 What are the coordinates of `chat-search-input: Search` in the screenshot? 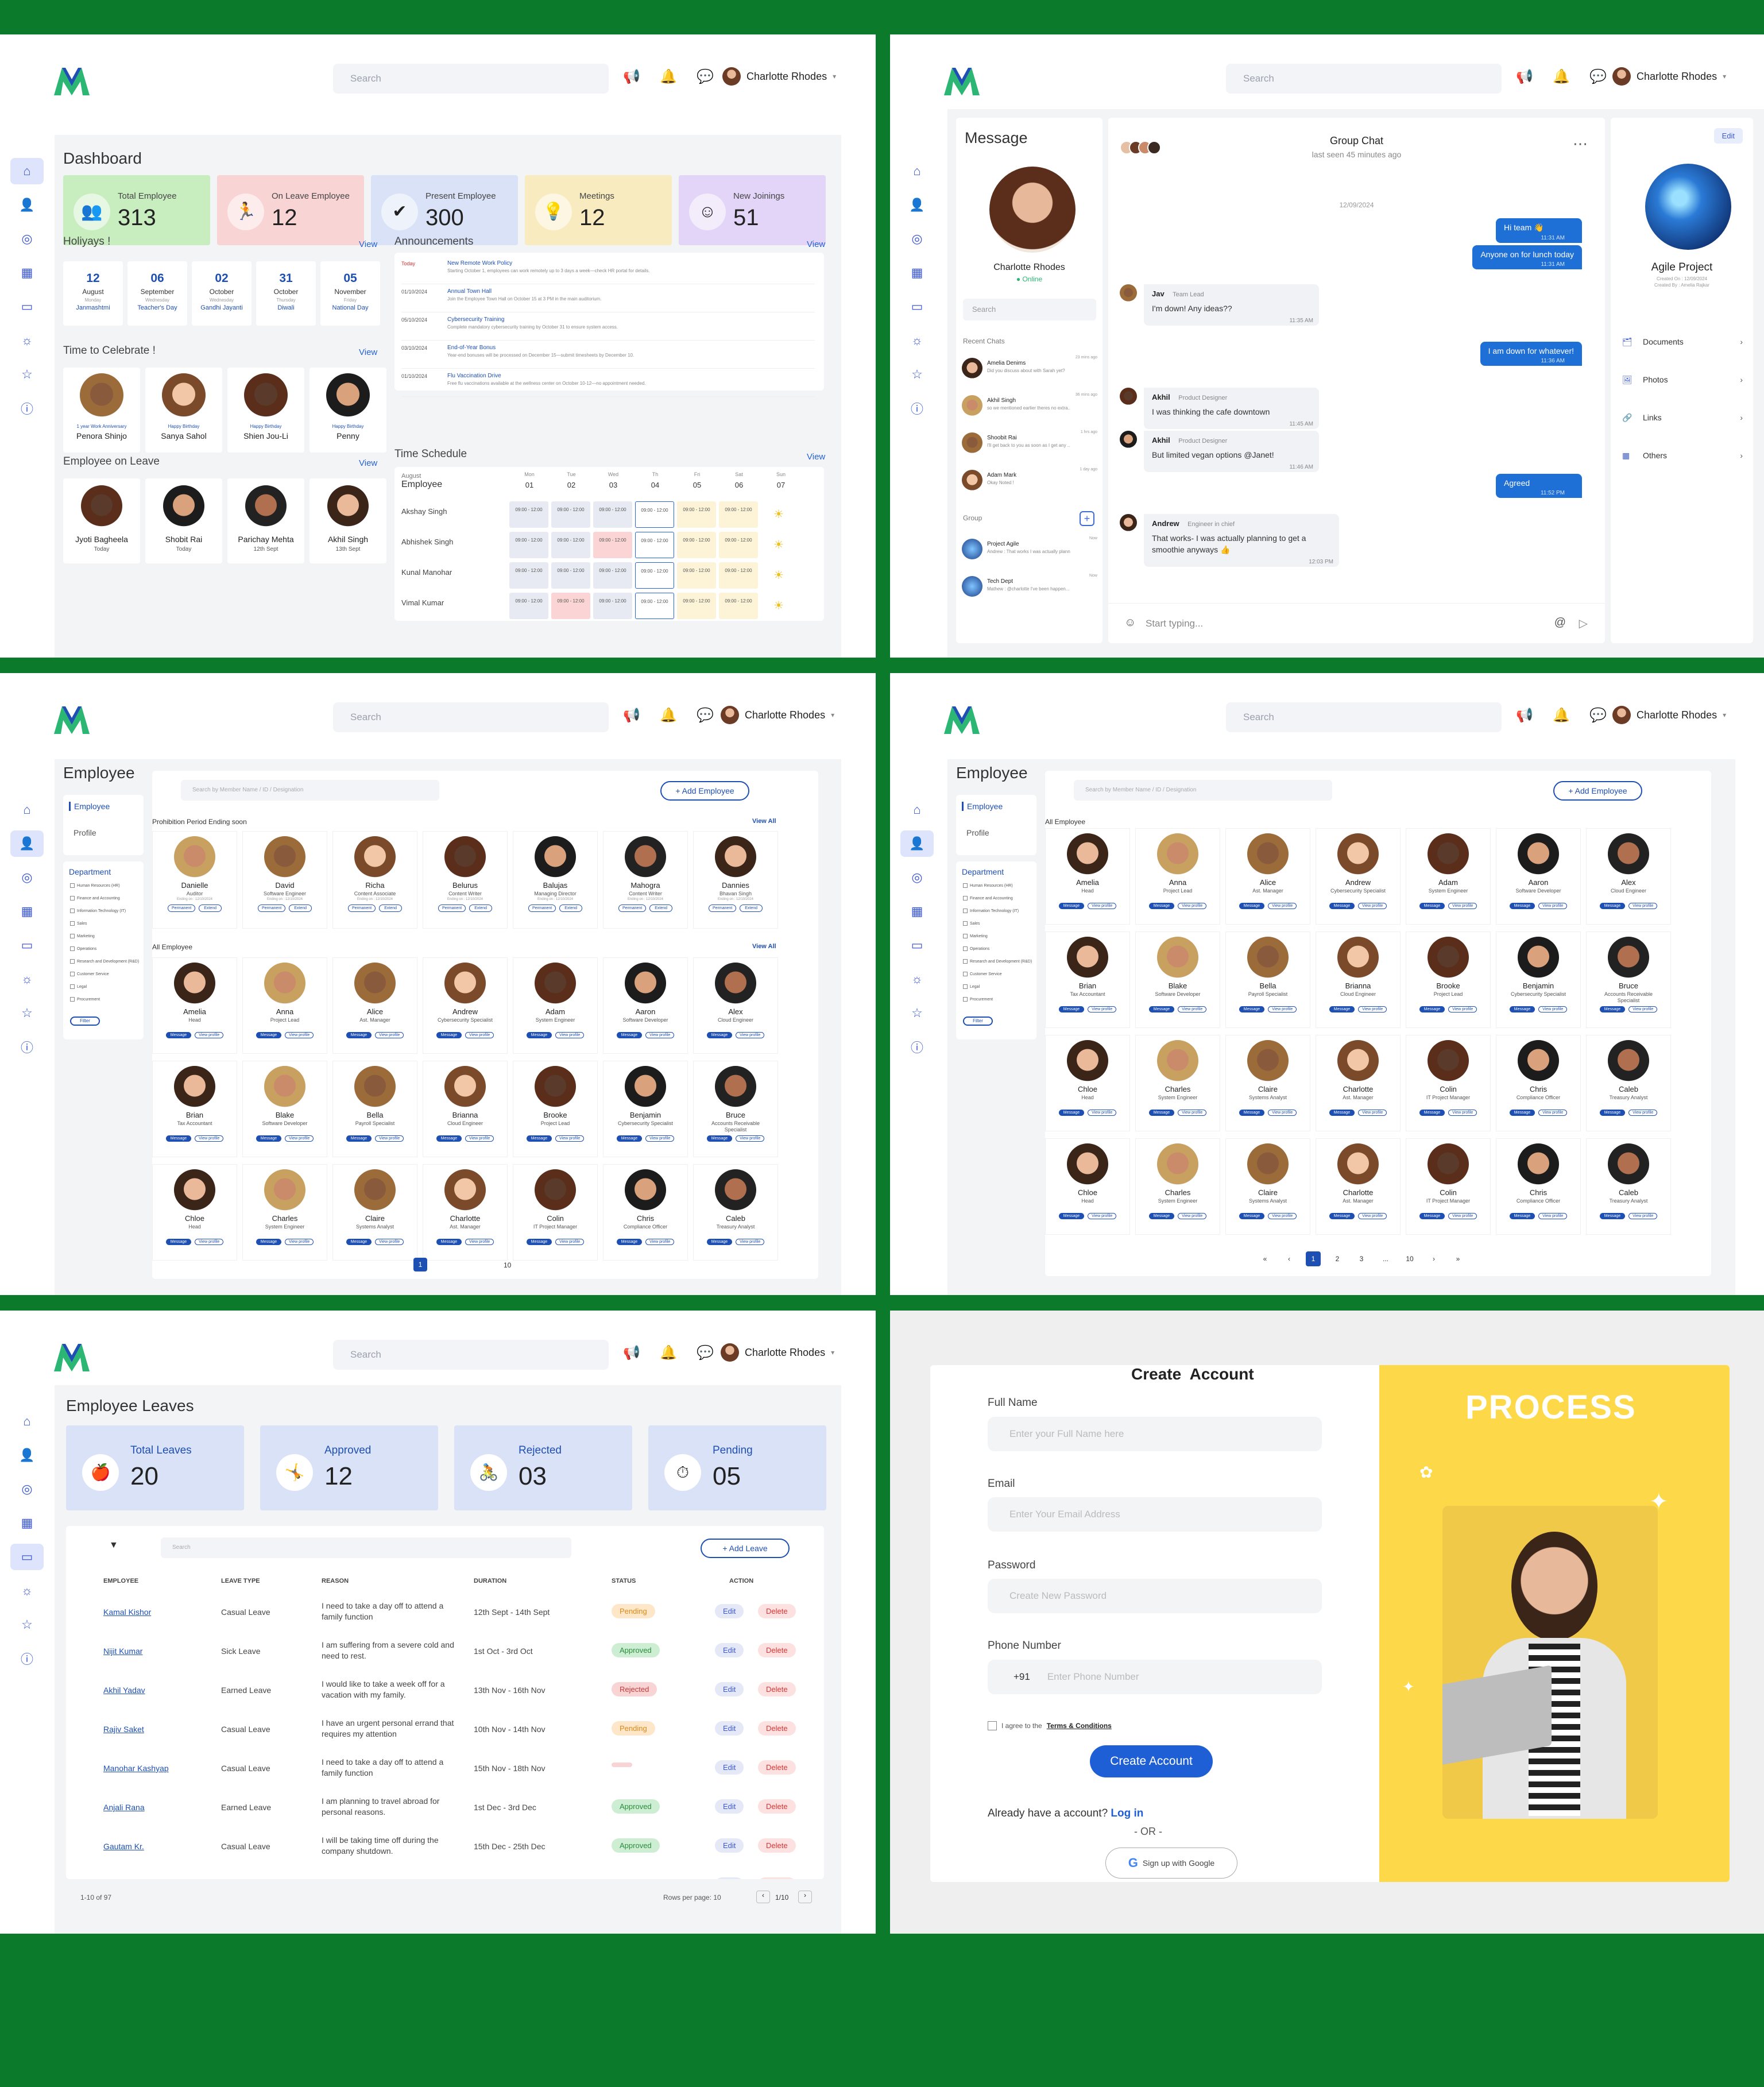 It's located at (1029, 310).